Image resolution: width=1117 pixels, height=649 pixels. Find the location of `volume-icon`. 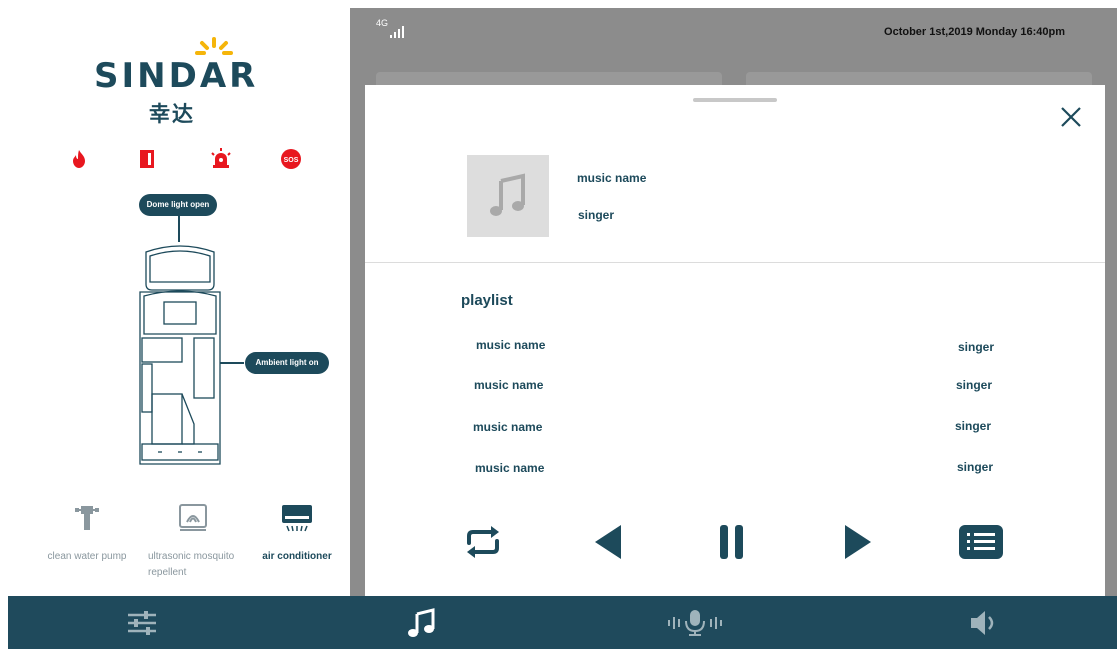

volume-icon is located at coordinates (983, 623).